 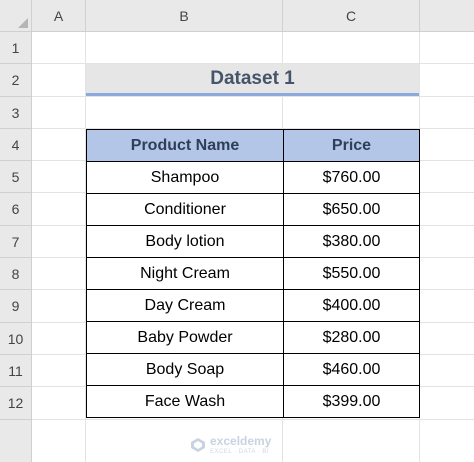 What do you see at coordinates (16, 242) in the screenshot?
I see `row-header-7: 7` at bounding box center [16, 242].